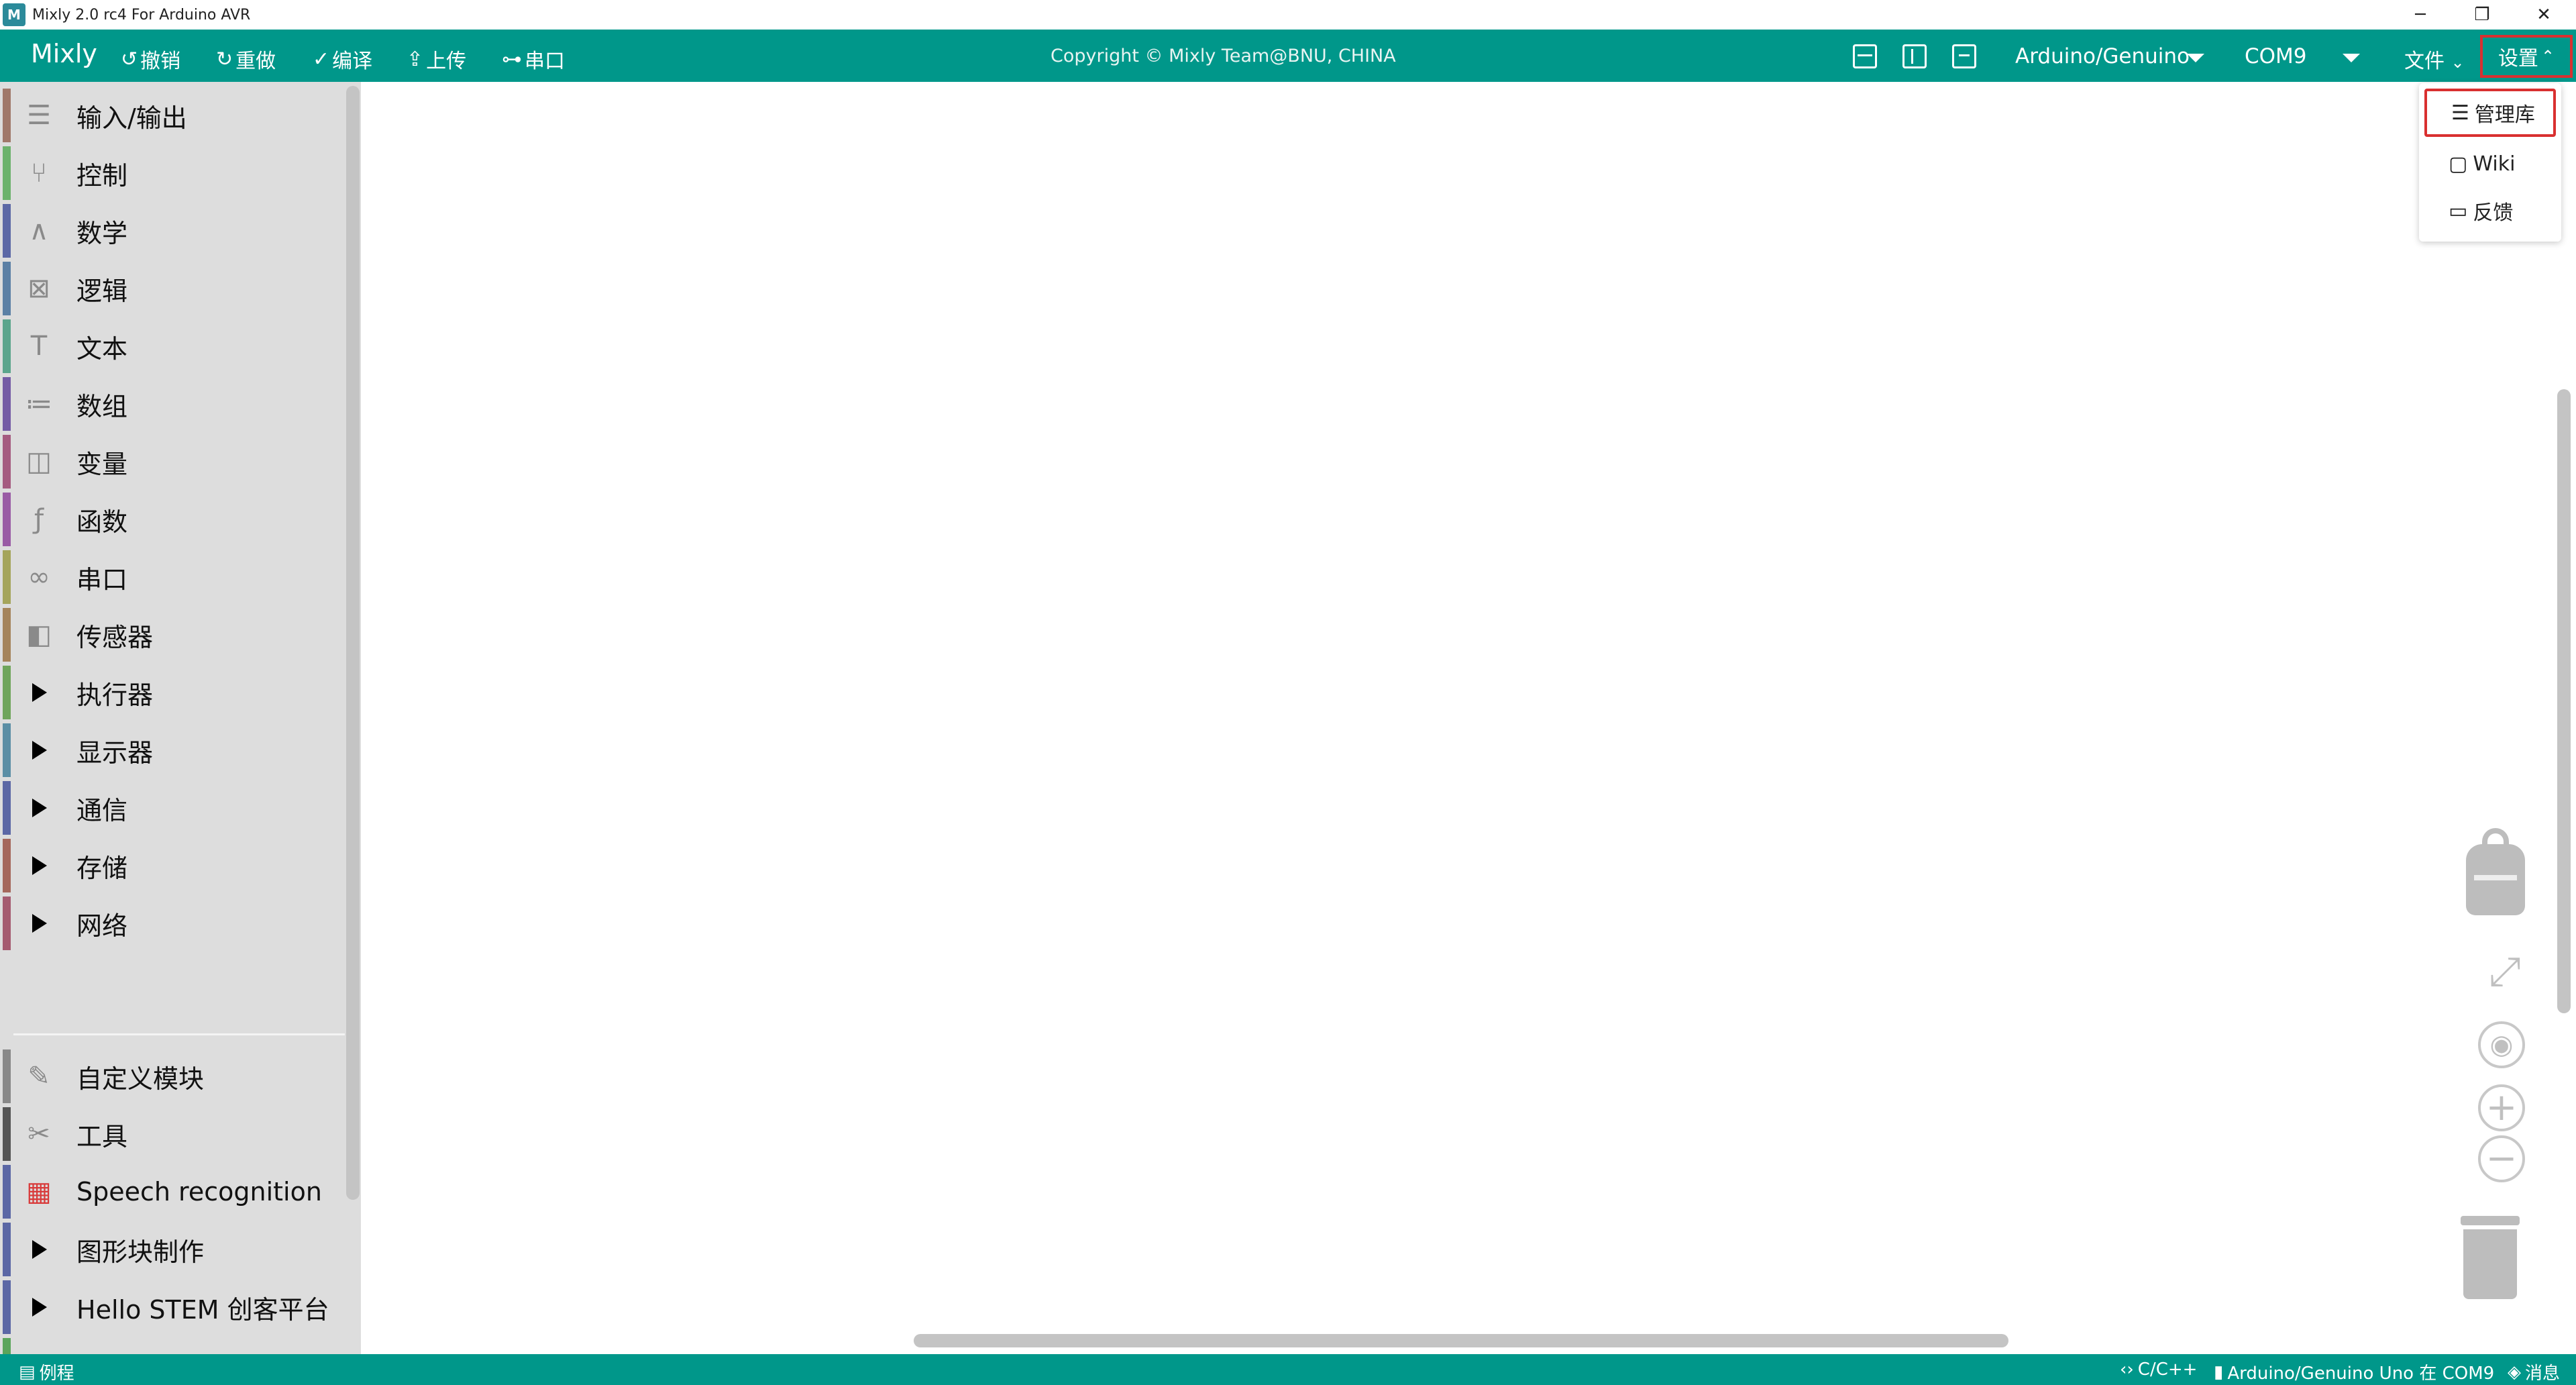 Image resolution: width=2576 pixels, height=1385 pixels. I want to click on redo-label: 重做, so click(255, 61).